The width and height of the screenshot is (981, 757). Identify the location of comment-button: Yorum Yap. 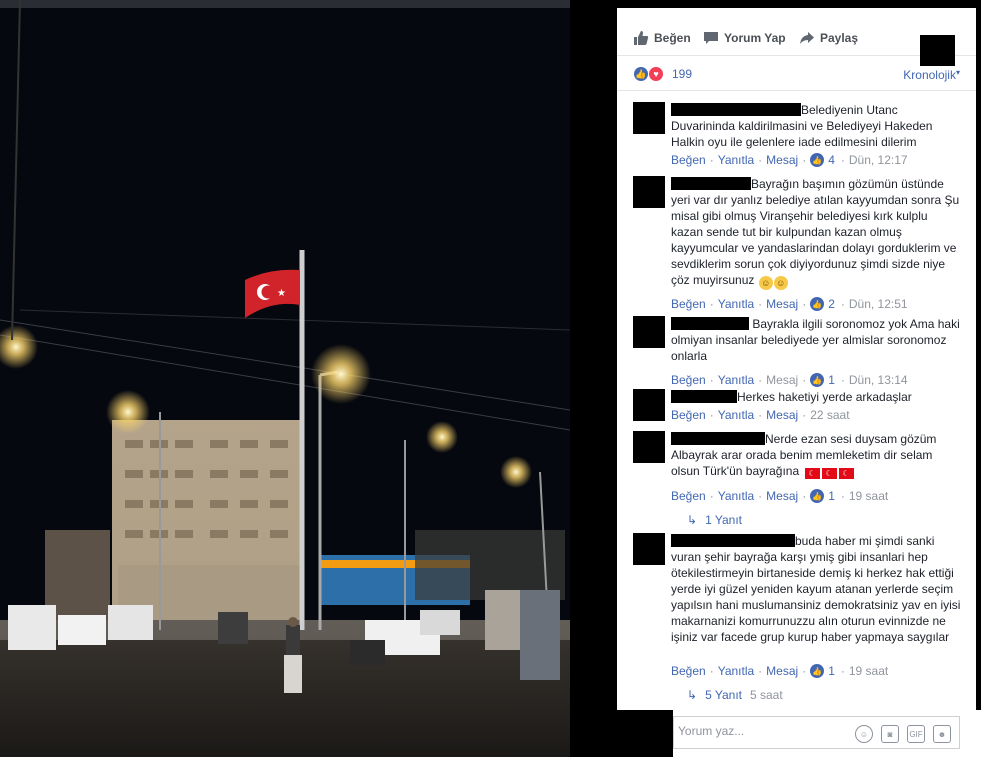
(744, 38).